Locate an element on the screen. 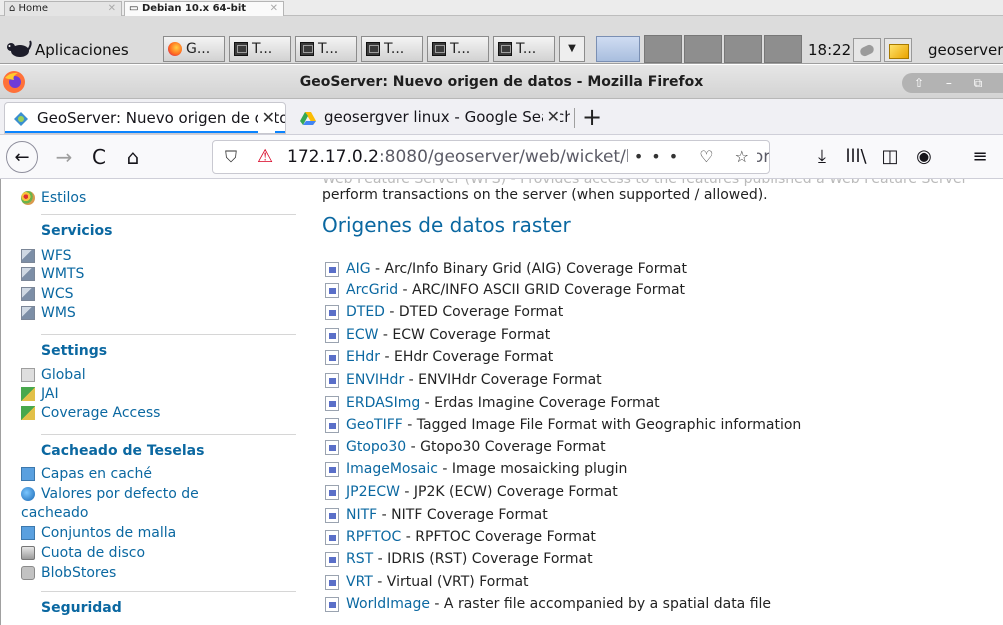 This screenshot has width=1003, height=625. sidebar-item-valores-por-defecto: Valores por defecto de is located at coordinates (110, 494).